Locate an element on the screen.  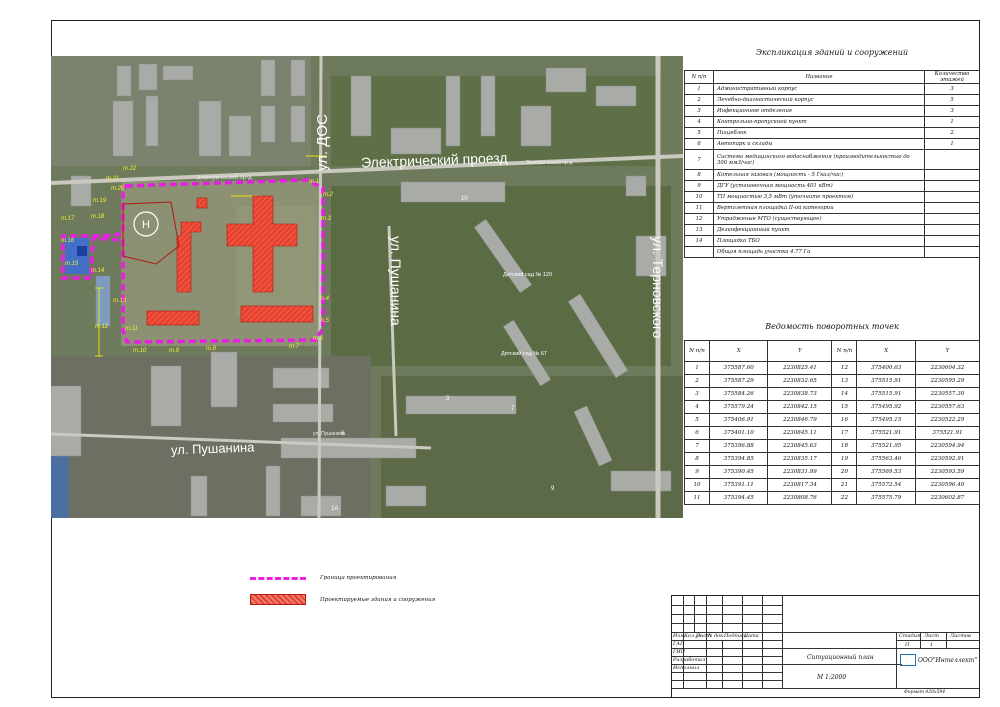
turning-point-cell: 22 is located at coordinates (844, 498).